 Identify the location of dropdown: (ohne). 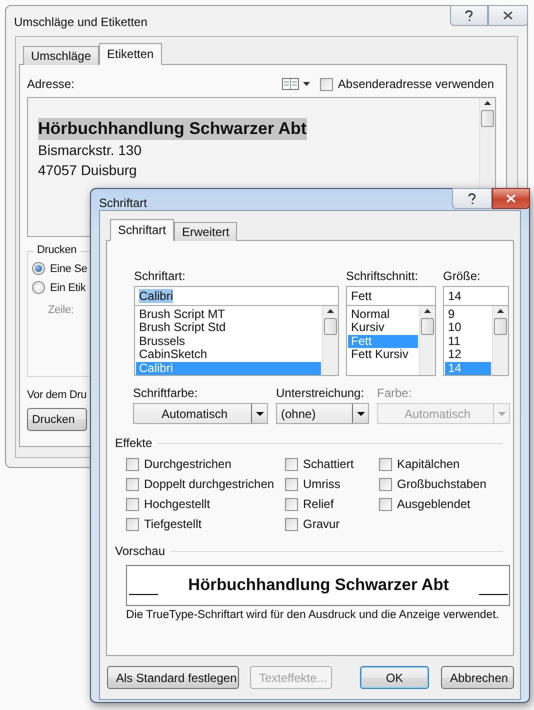
(322, 413).